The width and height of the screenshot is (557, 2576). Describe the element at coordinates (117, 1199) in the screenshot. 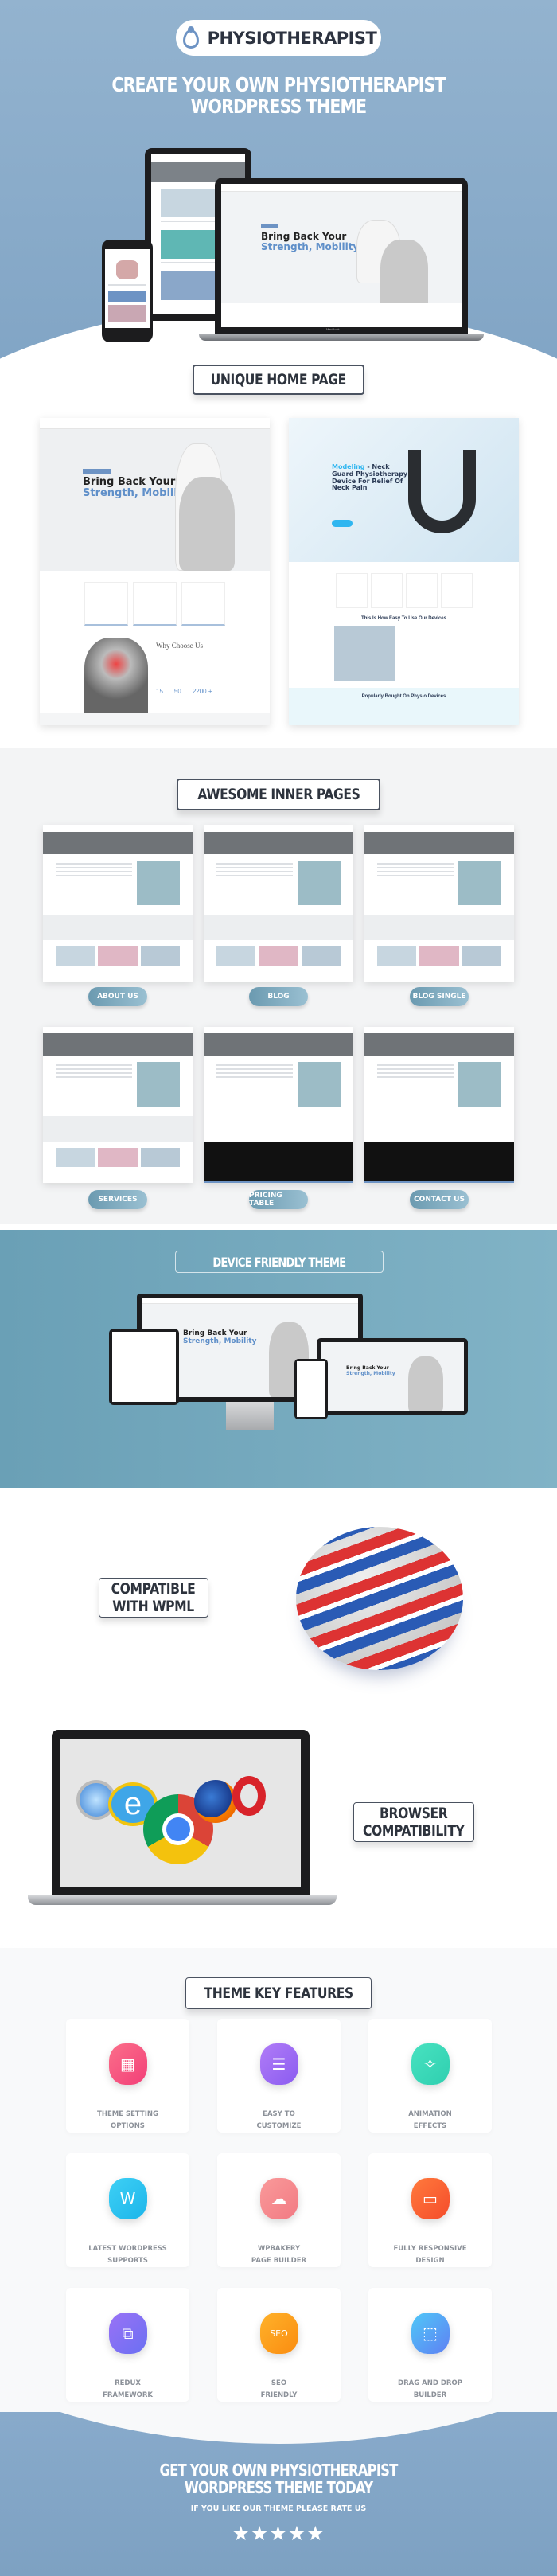

I see `inner-page-button: SERVICES` at that location.